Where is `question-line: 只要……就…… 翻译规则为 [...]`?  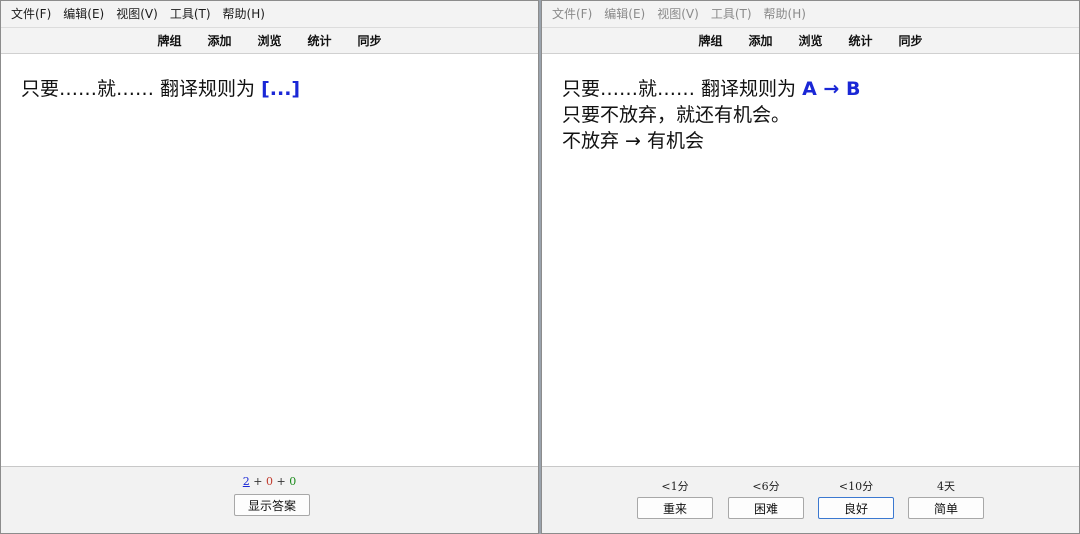
question-line: 只要……就…… 翻译规则为 [...] is located at coordinates (269, 89).